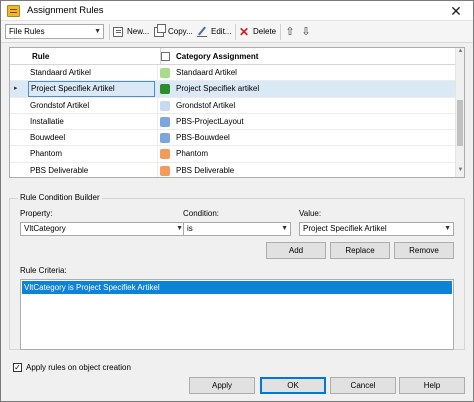 This screenshot has height=402, width=474. I want to click on remove-condition-button: Remove, so click(424, 250).